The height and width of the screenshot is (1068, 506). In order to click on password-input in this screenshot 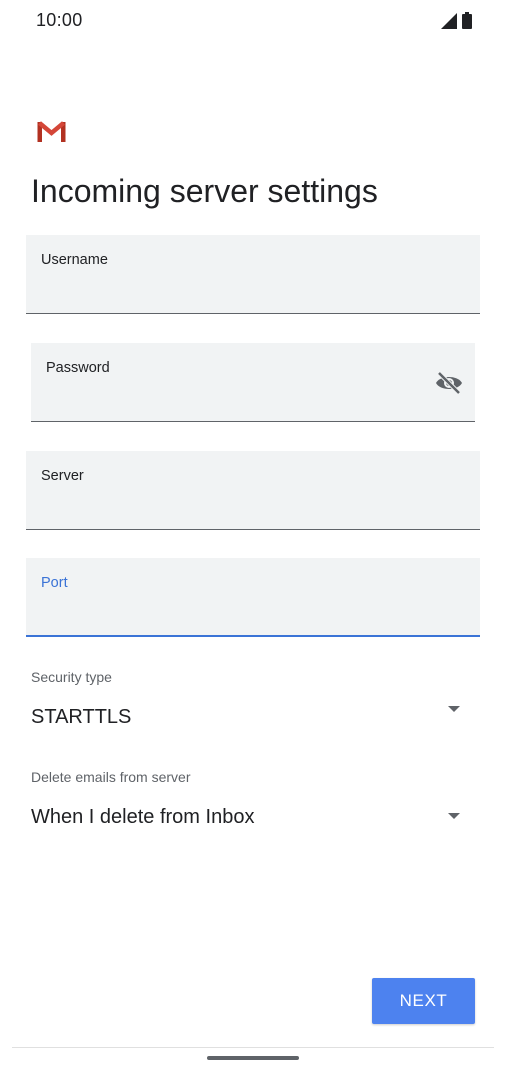, I will do `click(230, 398)`.